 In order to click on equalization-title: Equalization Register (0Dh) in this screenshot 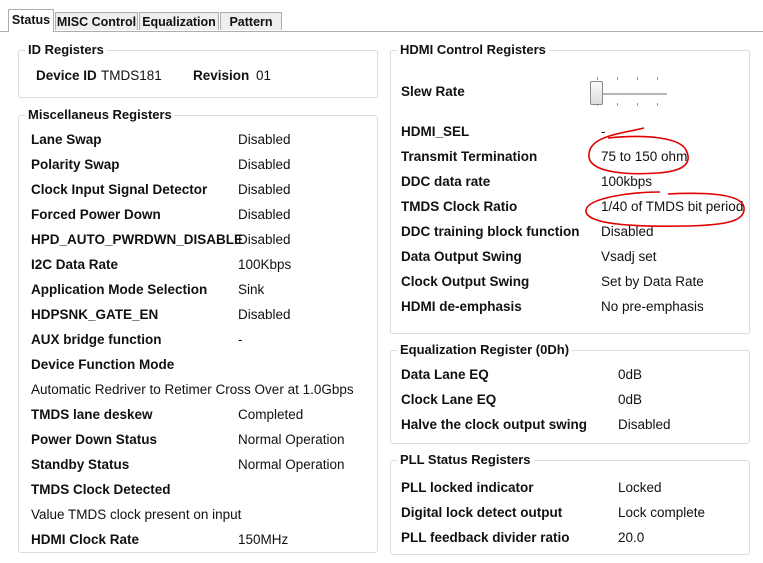, I will do `click(485, 350)`.